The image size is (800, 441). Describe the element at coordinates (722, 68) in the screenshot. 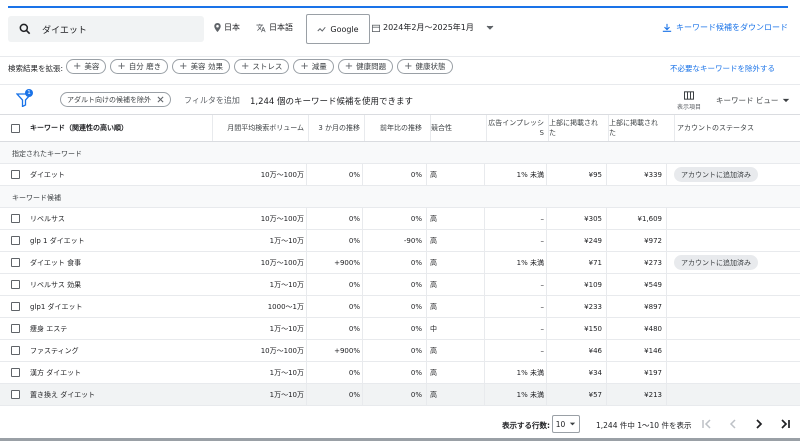

I see `exclude-keywords-link: 不必要なキーワードを除外する` at that location.